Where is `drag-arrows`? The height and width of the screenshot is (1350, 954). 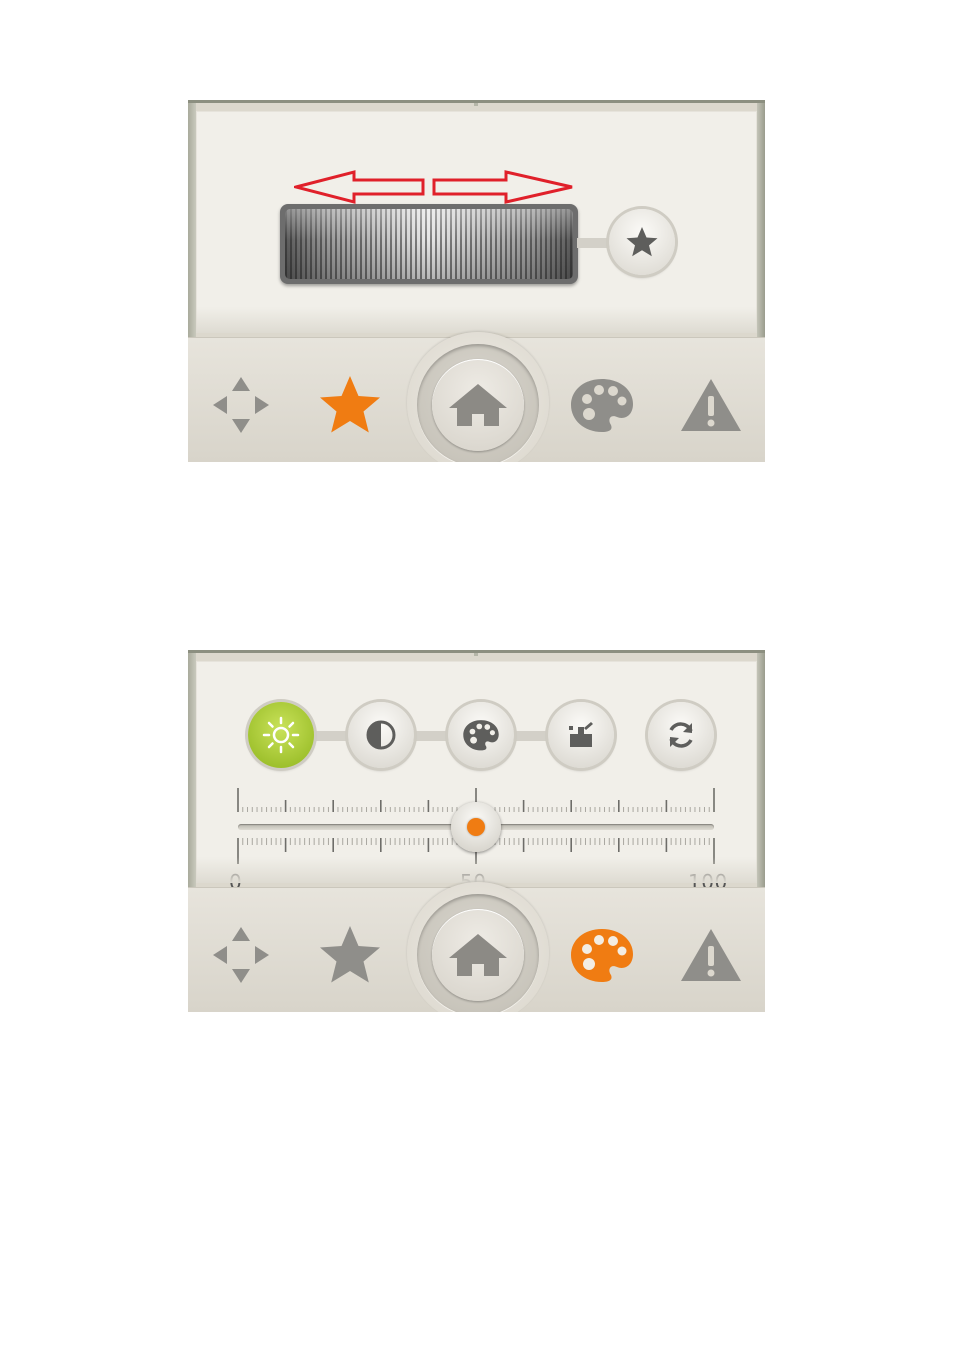
drag-arrows is located at coordinates (433, 187).